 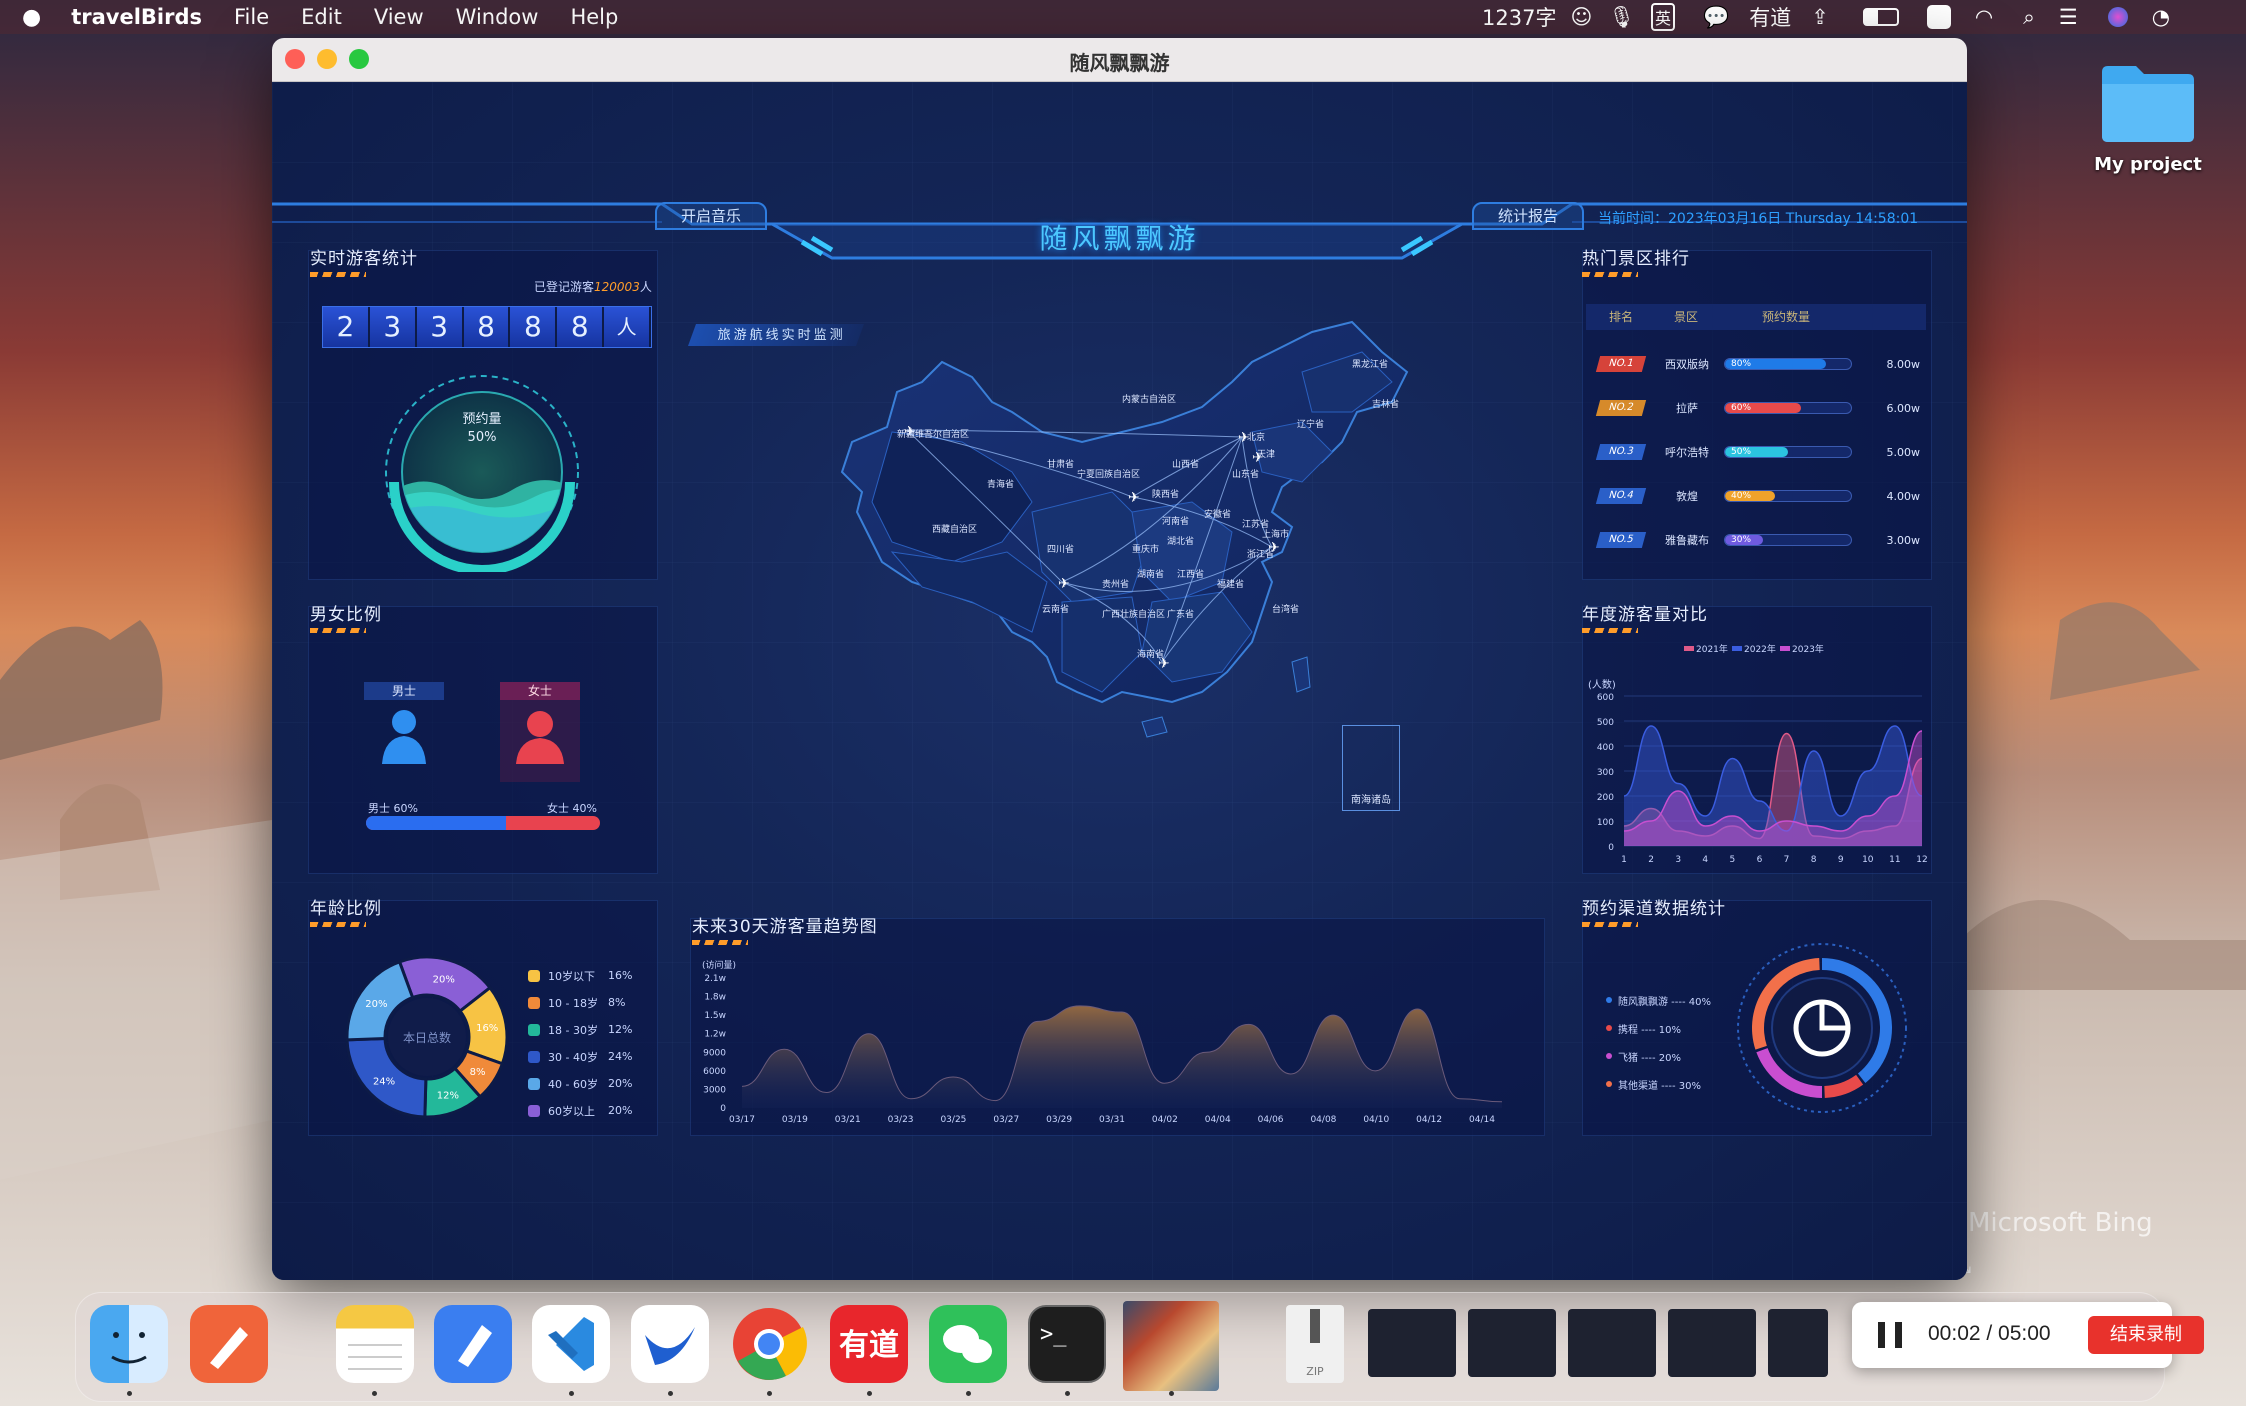 I want to click on music-button: 开启音乐, so click(x=711, y=216).